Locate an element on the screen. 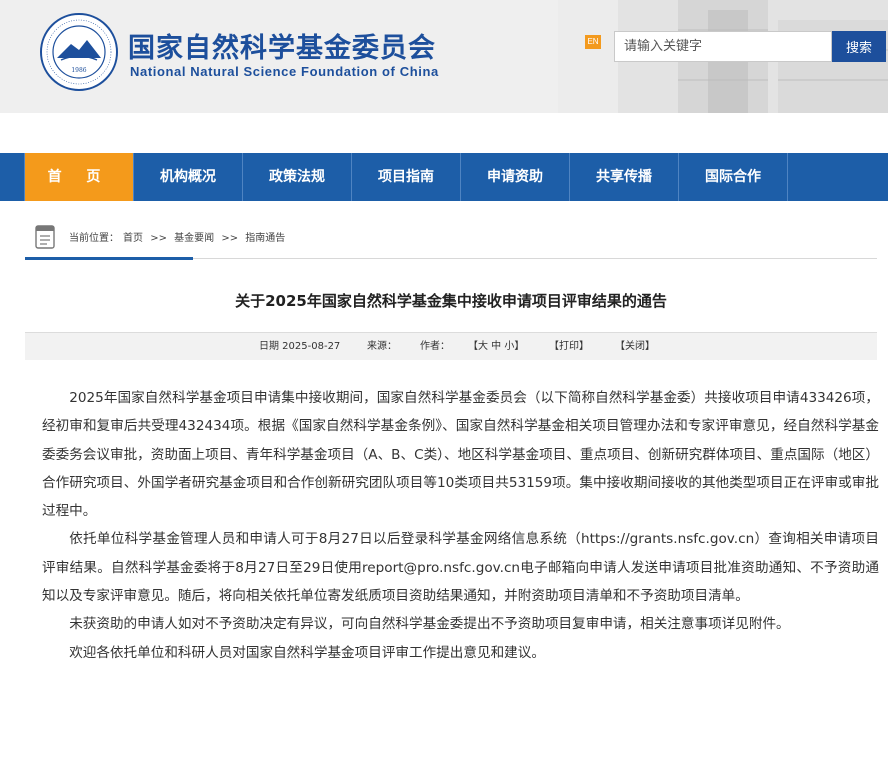  nav-item-home: 首 页 is located at coordinates (79, 177).